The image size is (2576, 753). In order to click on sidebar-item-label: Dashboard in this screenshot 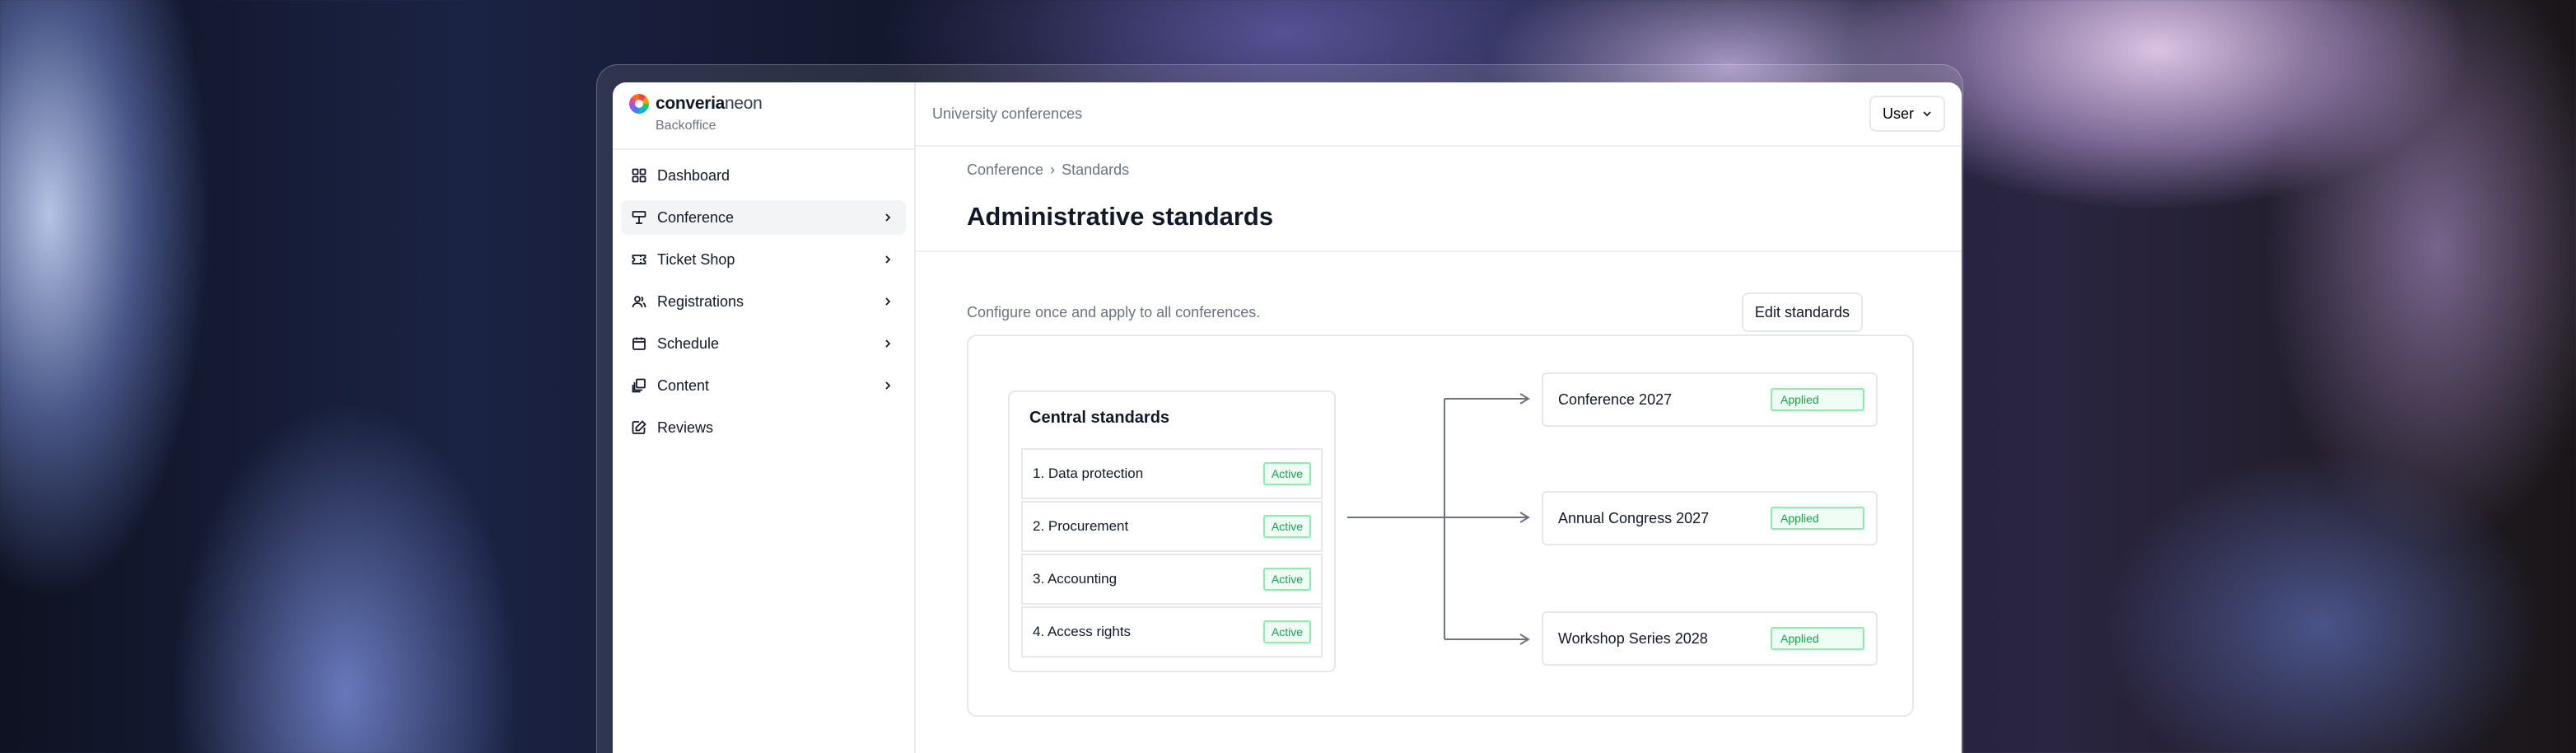, I will do `click(693, 175)`.